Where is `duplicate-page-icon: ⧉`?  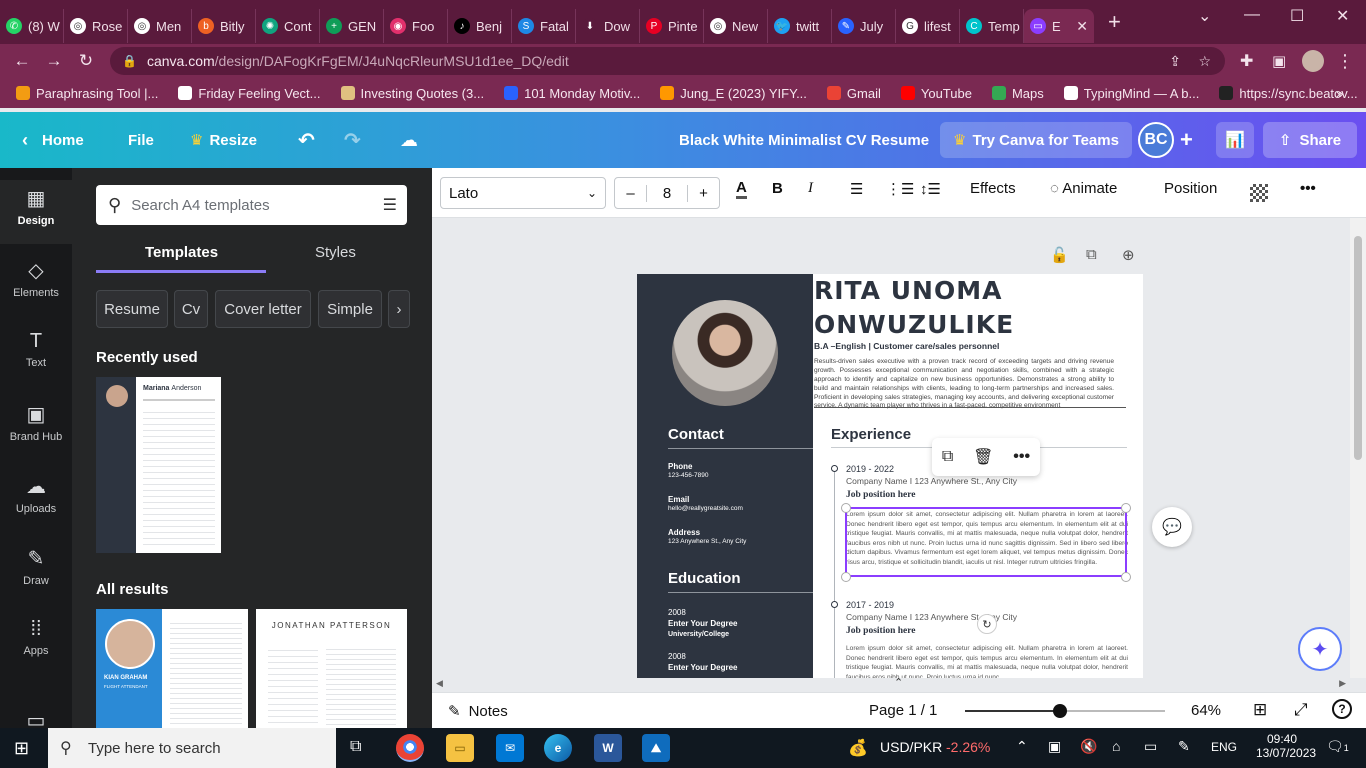 duplicate-page-icon: ⧉ is located at coordinates (1091, 254).